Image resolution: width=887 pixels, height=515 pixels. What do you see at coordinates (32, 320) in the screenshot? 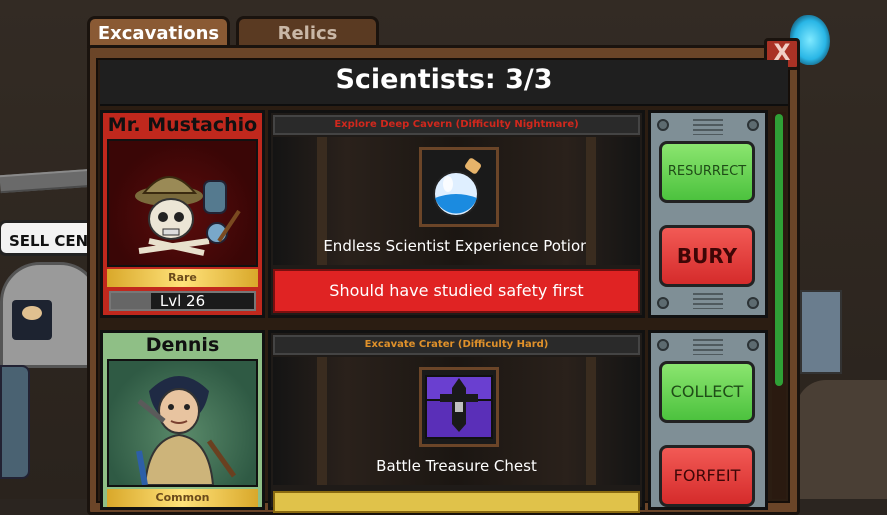
I see `vendor-avatar` at bounding box center [32, 320].